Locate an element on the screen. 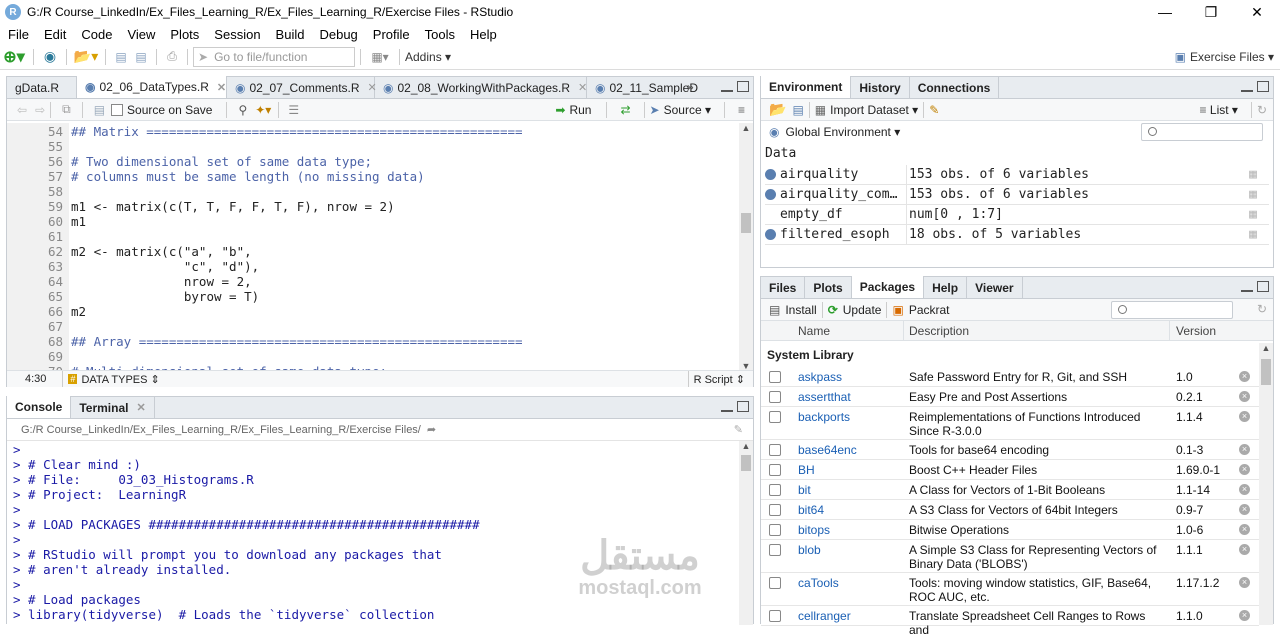 This screenshot has width=1280, height=637. back-arrow-icon: ⇦ is located at coordinates (22, 110).